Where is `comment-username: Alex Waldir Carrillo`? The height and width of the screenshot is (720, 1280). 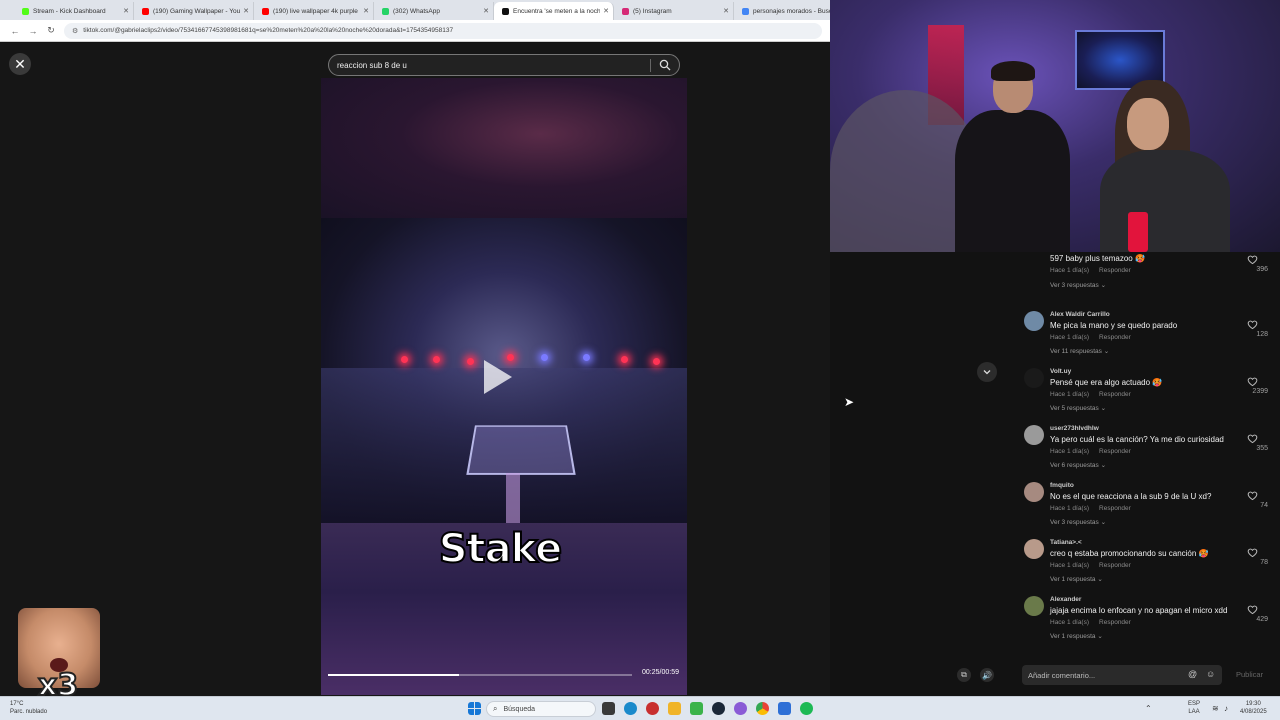
comment-username: Alex Waldir Carrillo is located at coordinates (1080, 314).